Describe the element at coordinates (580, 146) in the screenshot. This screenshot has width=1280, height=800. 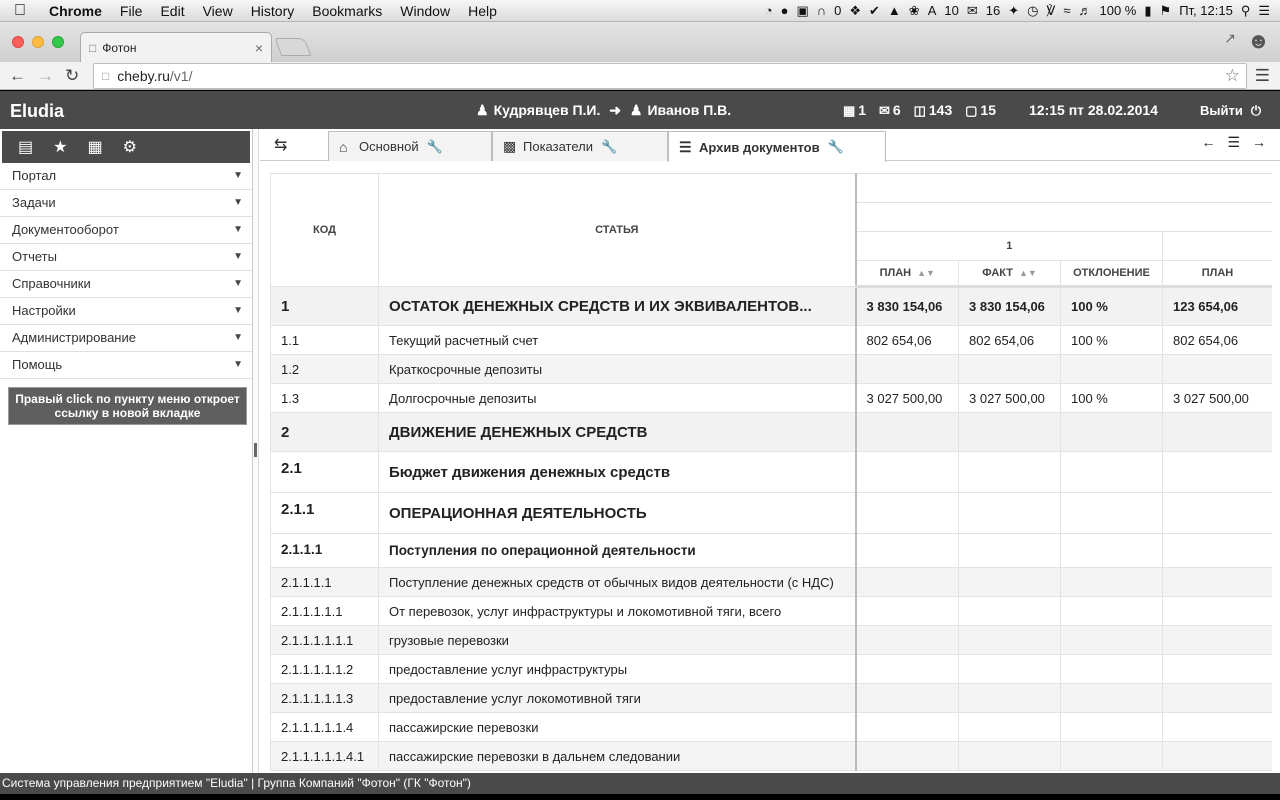
I see `tab-indicators: ▩ Показатели 🔧` at that location.